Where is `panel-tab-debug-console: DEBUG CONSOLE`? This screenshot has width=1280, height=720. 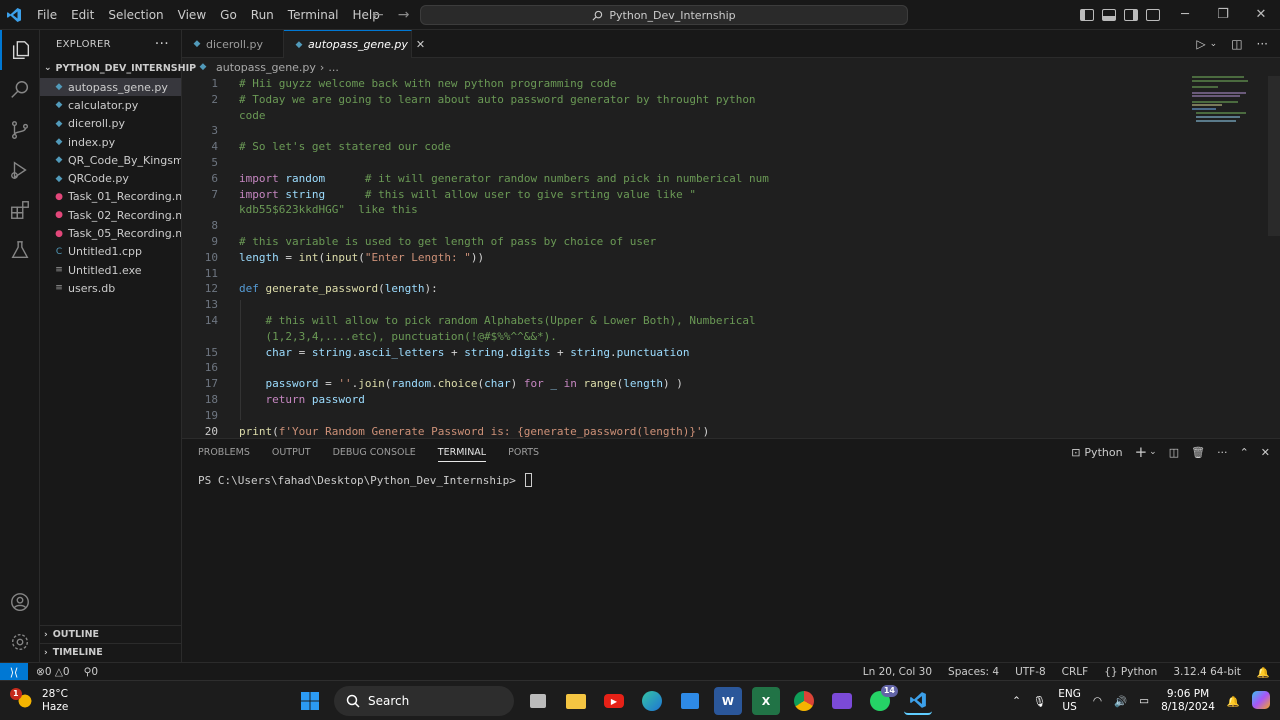
panel-tab-debug-console: DEBUG CONSOLE is located at coordinates (374, 452).